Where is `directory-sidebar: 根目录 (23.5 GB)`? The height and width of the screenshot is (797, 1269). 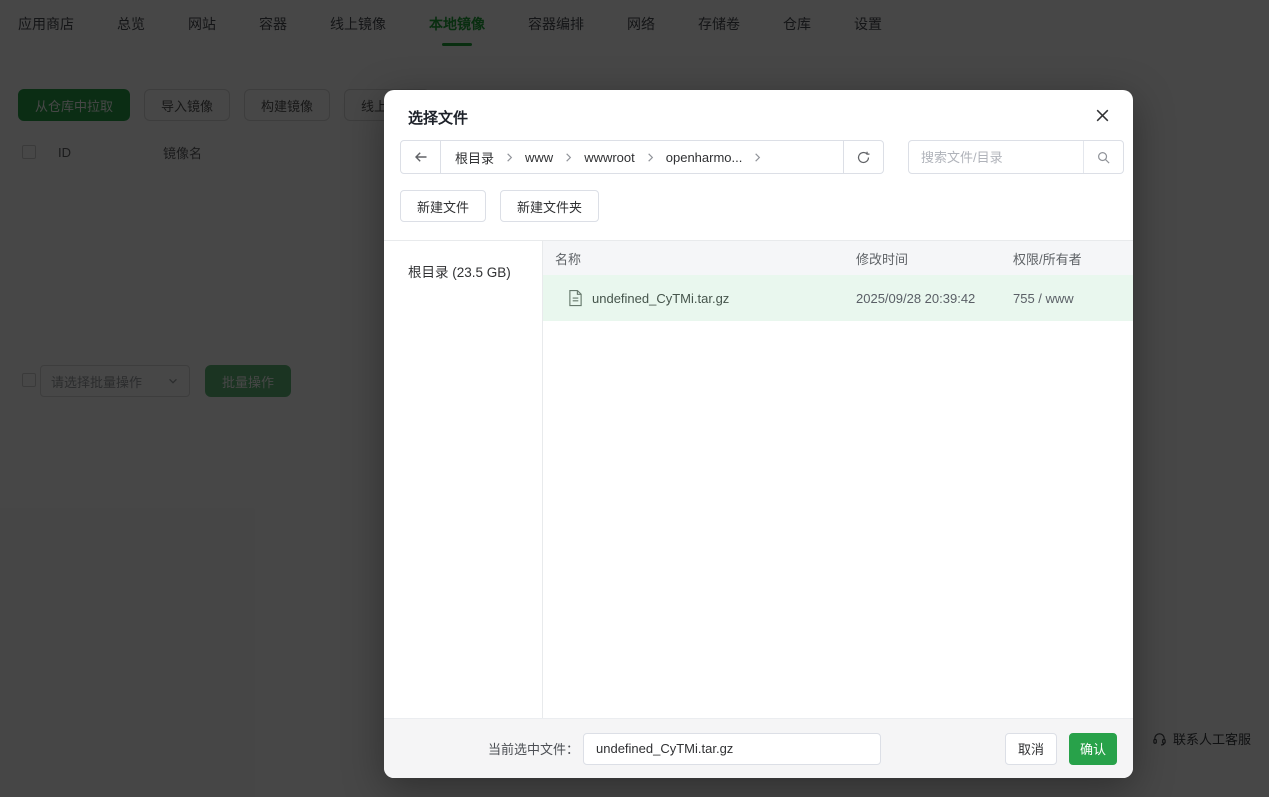 directory-sidebar: 根目录 (23.5 GB) is located at coordinates (463, 479).